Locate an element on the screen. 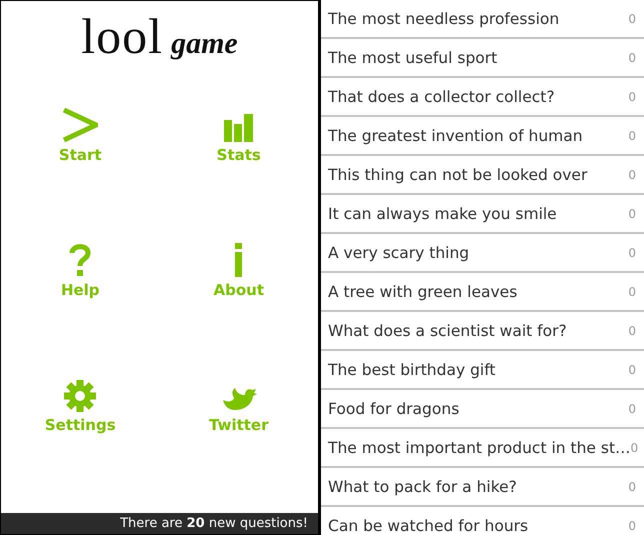 Image resolution: width=644 pixels, height=535 pixels. question-row: It can always make you smile 0 is located at coordinates (482, 214).